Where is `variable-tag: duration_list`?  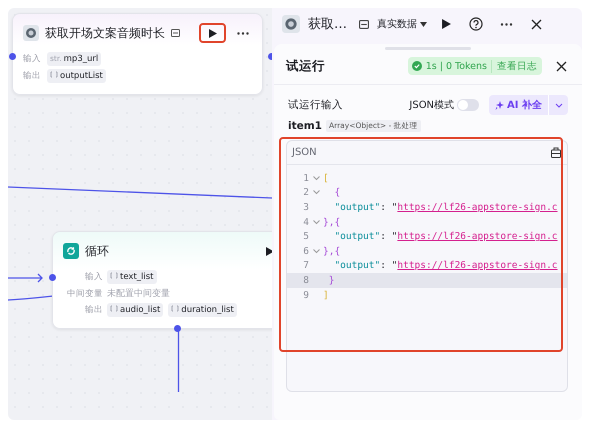
variable-tag: duration_list is located at coordinates (202, 310).